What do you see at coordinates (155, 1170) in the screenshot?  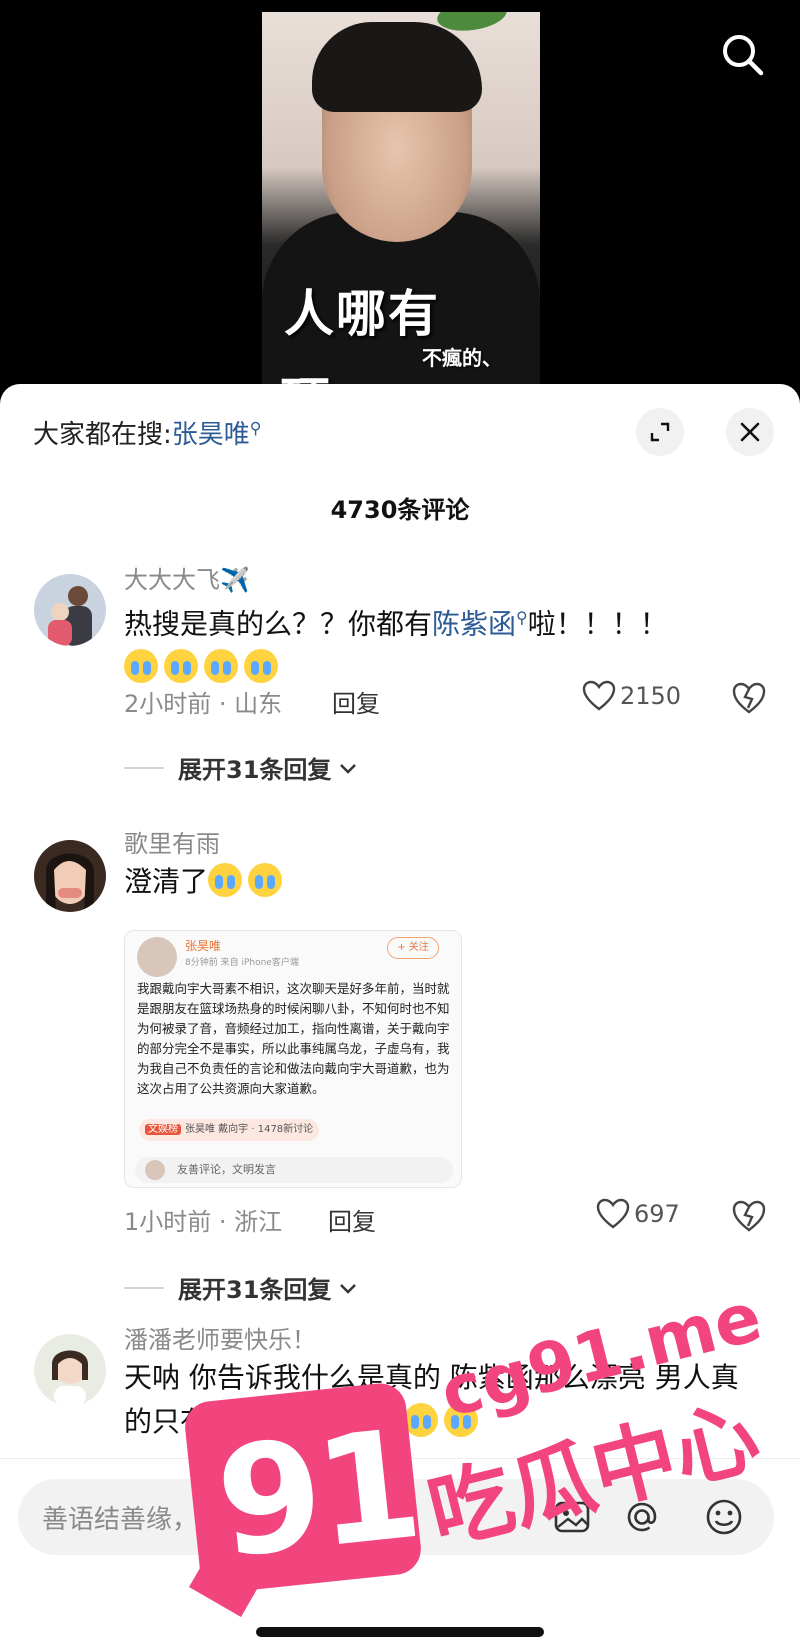 I see `image-mini-avatar` at bounding box center [155, 1170].